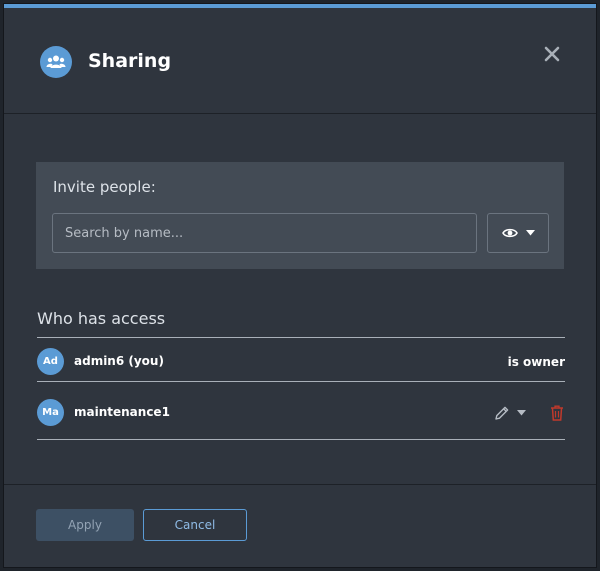 The width and height of the screenshot is (600, 571). I want to click on user-row-maintenance1: Ma maintenance1, so click(301, 413).